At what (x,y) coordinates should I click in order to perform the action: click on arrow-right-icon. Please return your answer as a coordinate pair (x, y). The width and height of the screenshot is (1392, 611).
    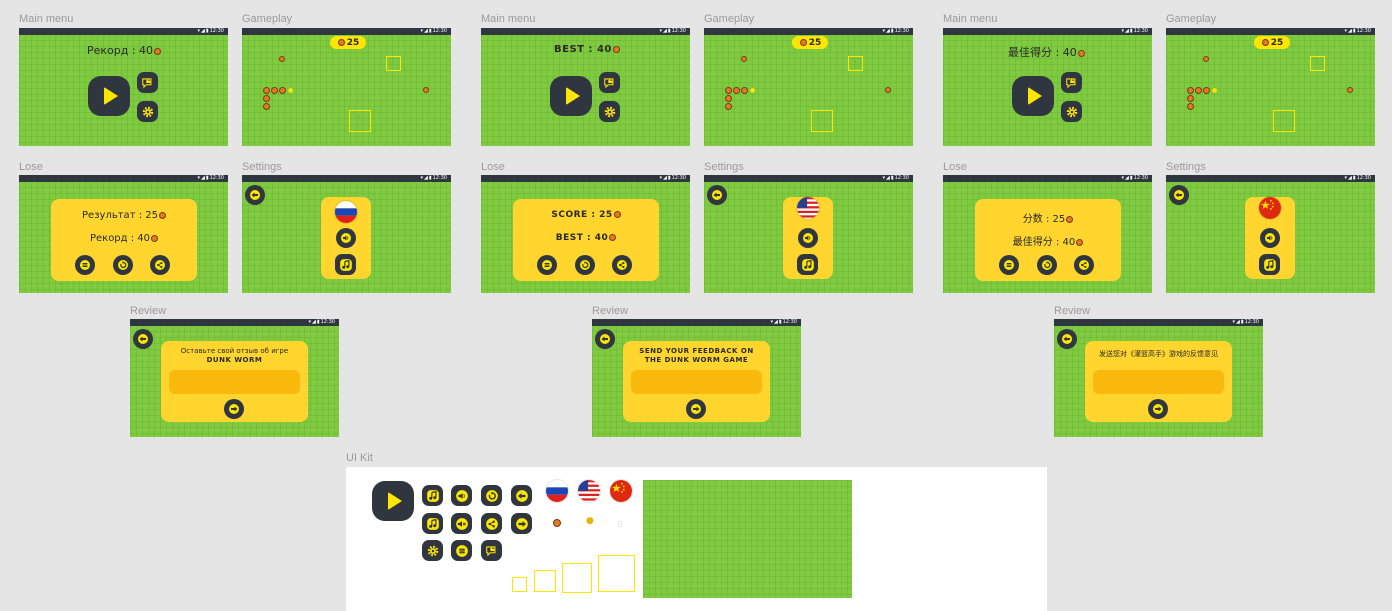
    Looking at the image, I should click on (234, 409).